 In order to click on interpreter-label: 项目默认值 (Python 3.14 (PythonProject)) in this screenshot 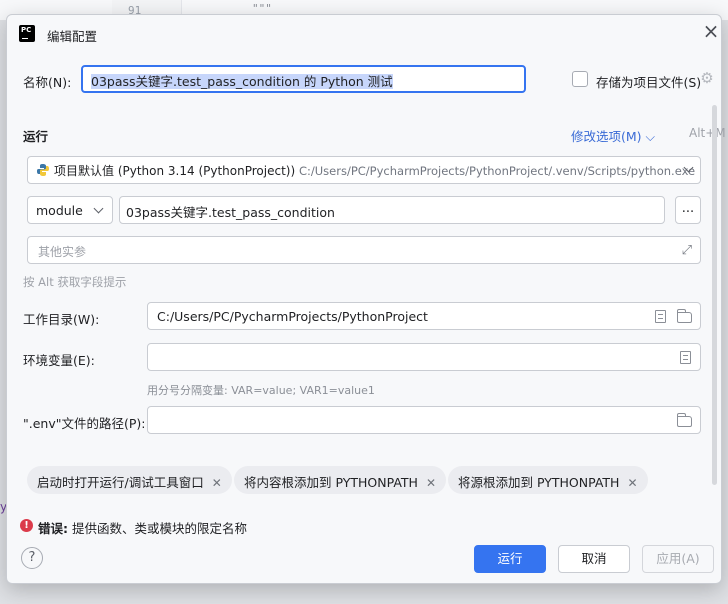, I will do `click(175, 171)`.